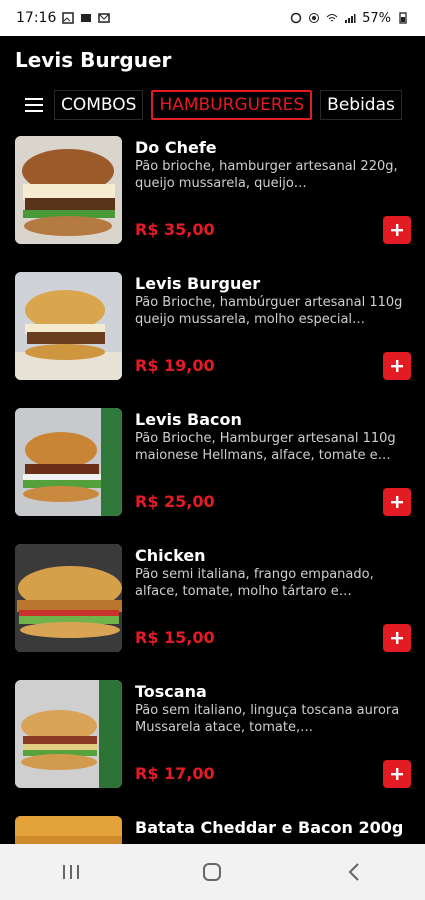  What do you see at coordinates (232, 105) in the screenshot?
I see `tab-hamburgueres: HAMBURGUERES` at bounding box center [232, 105].